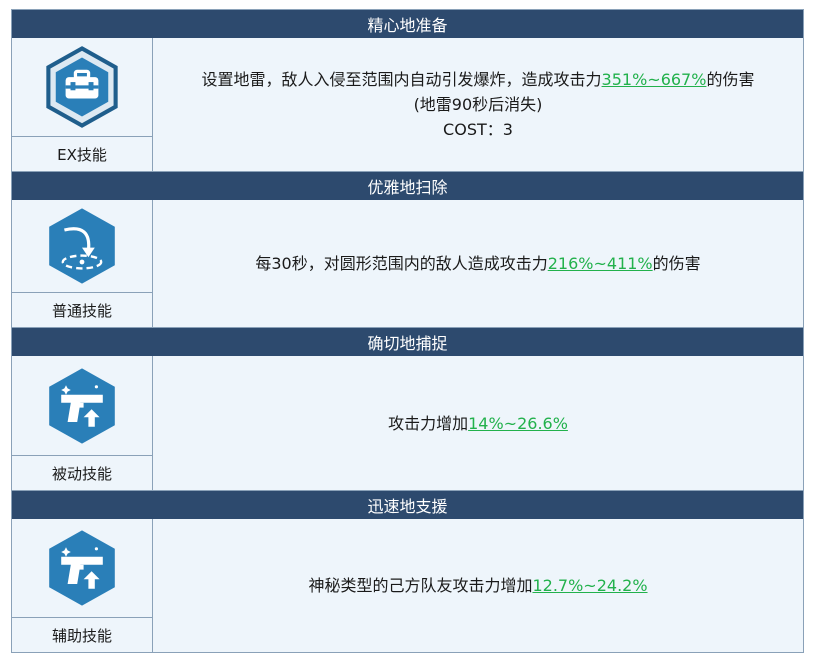 This screenshot has height=658, width=828. I want to click on skill-description: 攻击力增加14%~26.6%, so click(478, 423).